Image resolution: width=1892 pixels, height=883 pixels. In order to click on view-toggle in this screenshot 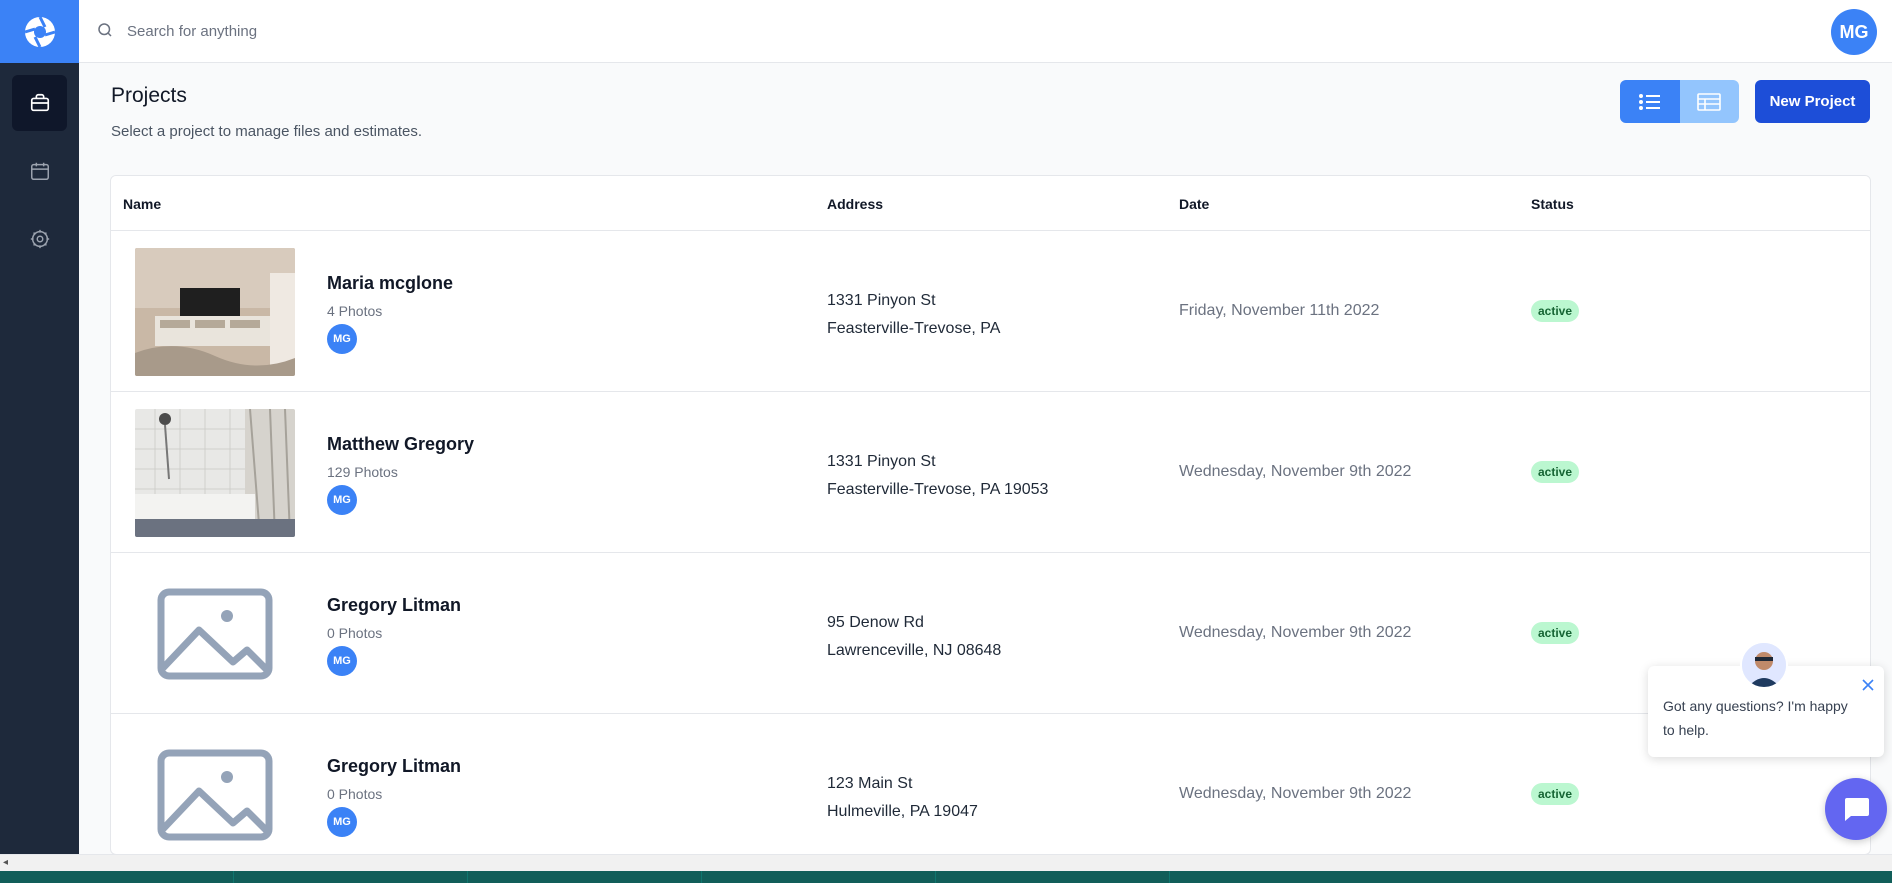, I will do `click(1679, 101)`.